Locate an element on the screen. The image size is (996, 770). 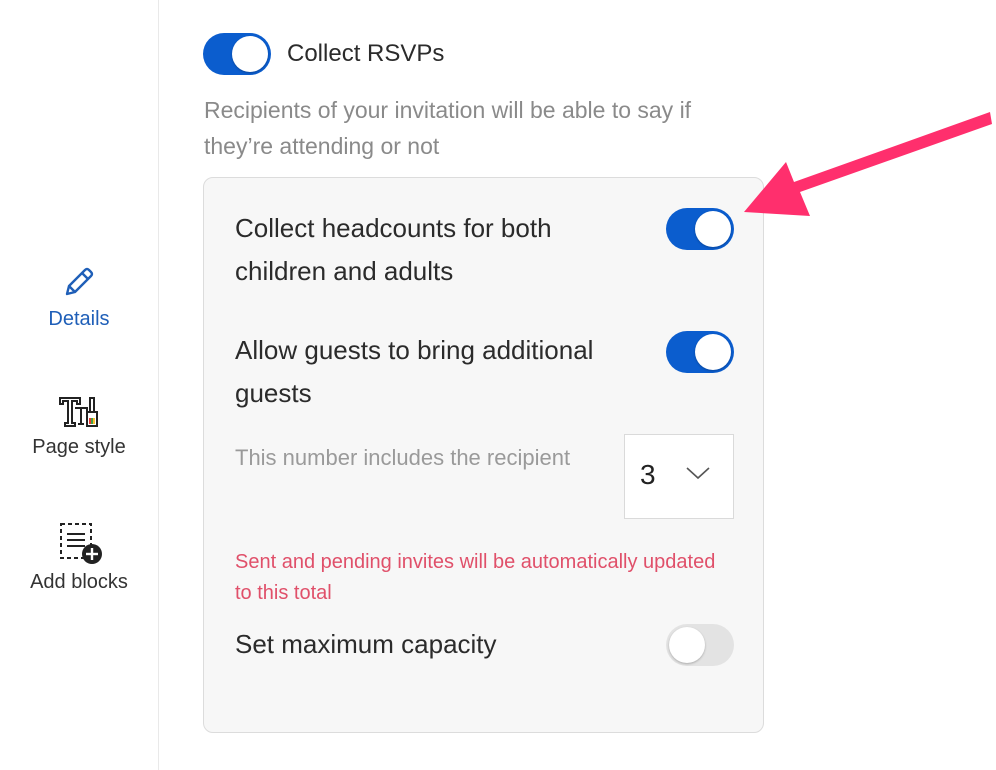
sidebar-item-add-blocks: Add blocks is located at coordinates (79, 557).